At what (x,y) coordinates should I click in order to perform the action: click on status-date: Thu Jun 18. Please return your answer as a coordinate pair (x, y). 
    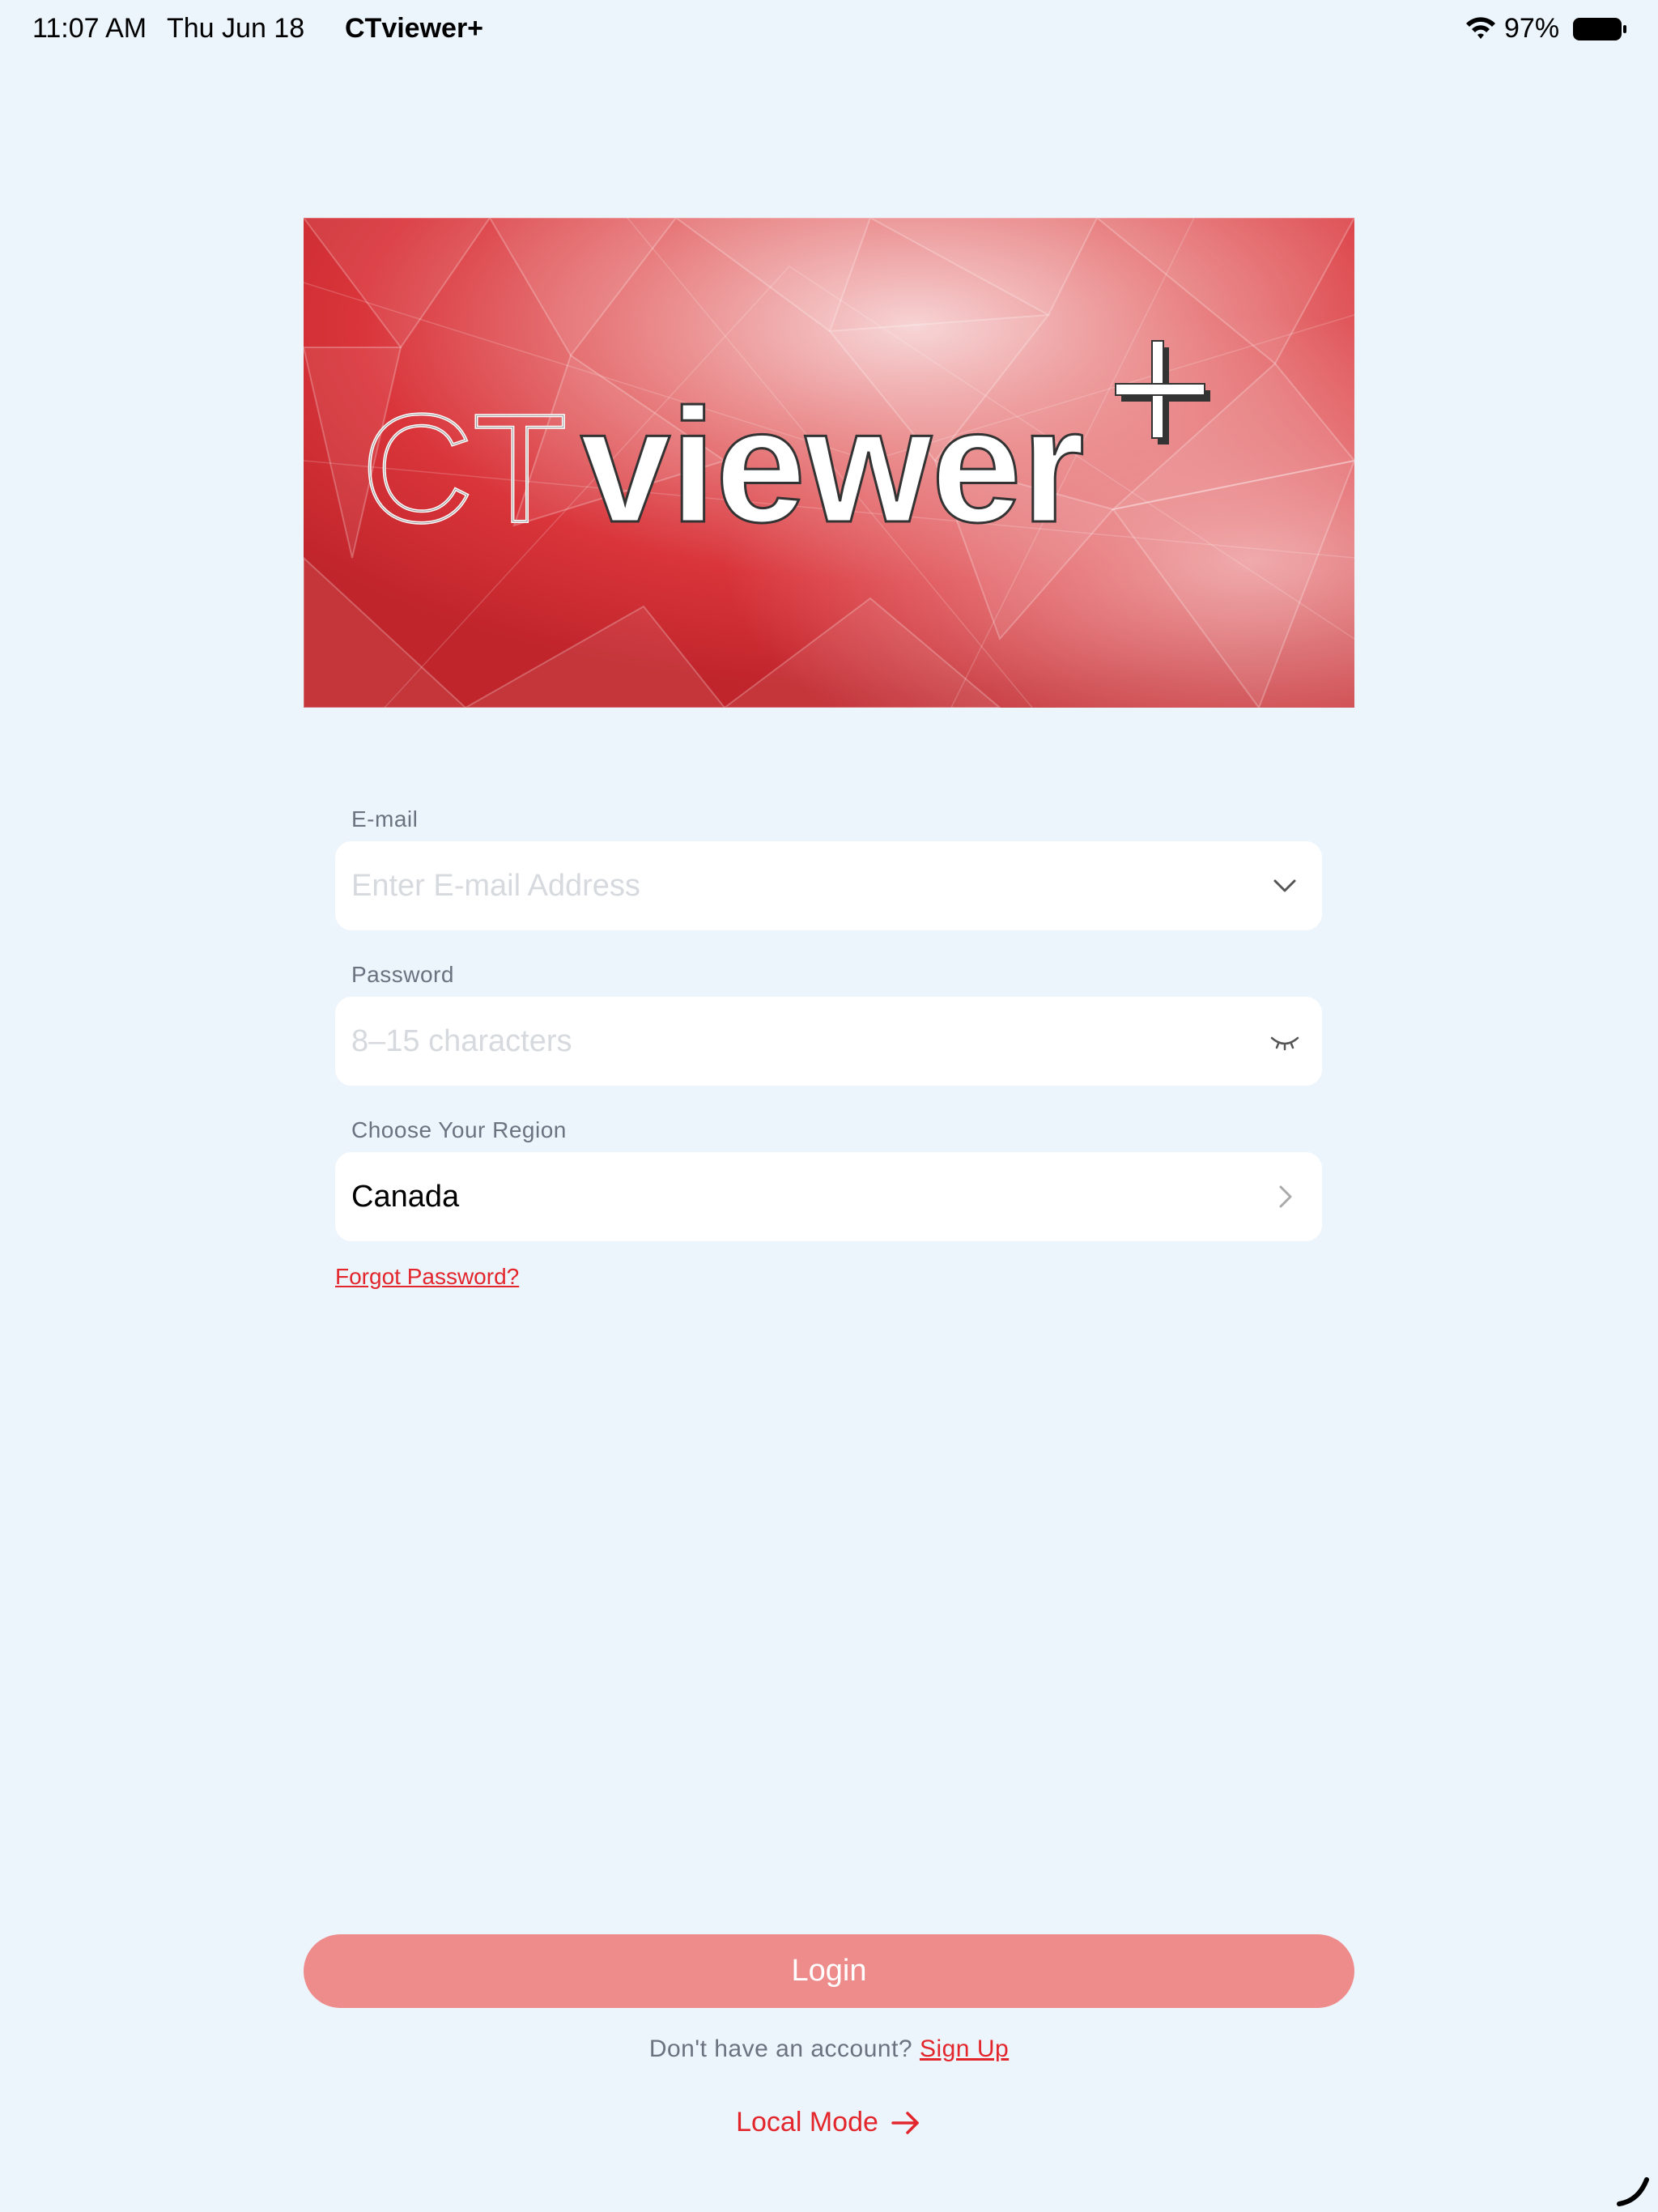
    Looking at the image, I should click on (236, 28).